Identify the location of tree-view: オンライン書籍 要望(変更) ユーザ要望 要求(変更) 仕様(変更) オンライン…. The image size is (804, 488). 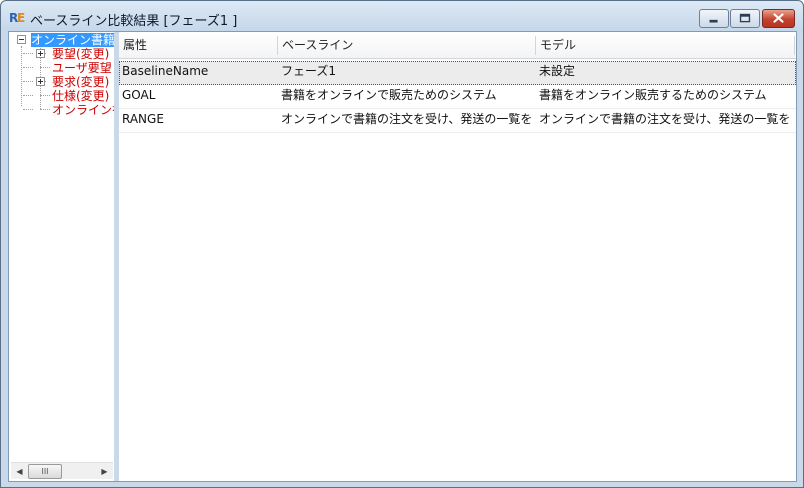
(61, 256).